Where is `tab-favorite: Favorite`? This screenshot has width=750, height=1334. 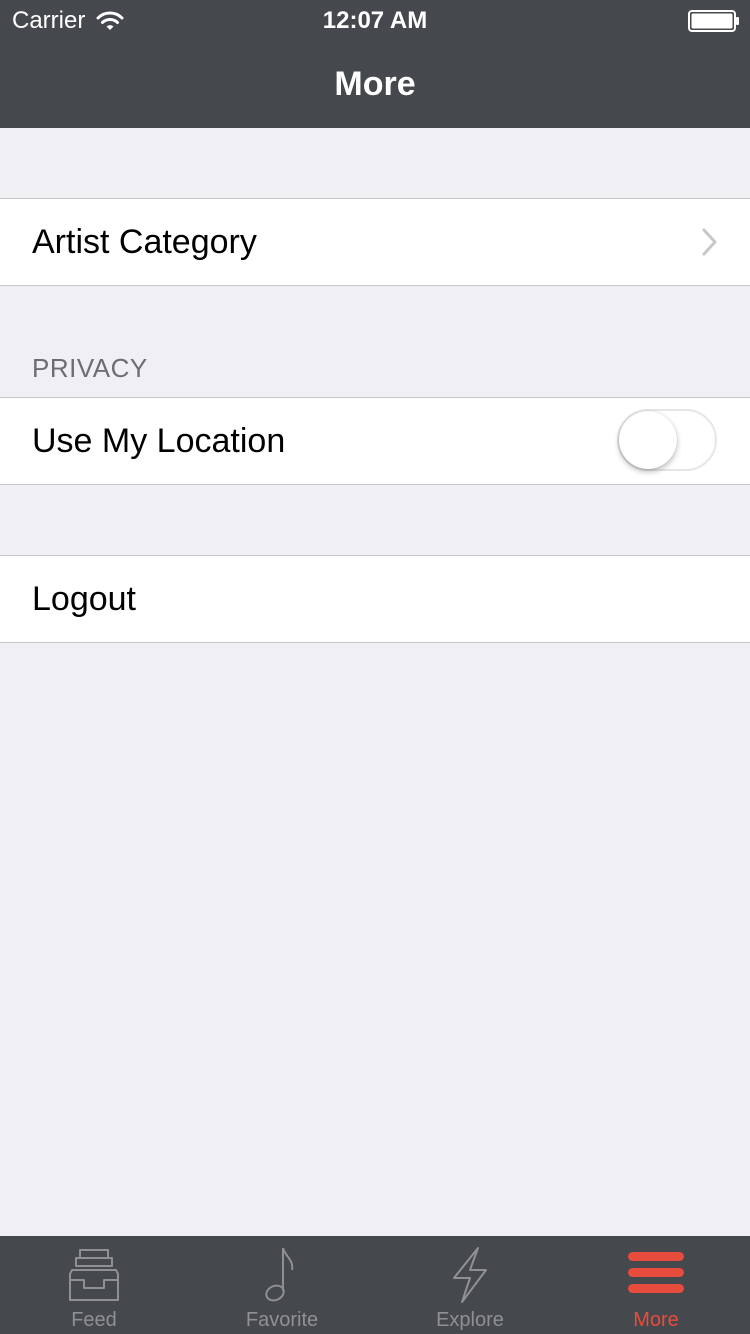 tab-favorite: Favorite is located at coordinates (282, 1285).